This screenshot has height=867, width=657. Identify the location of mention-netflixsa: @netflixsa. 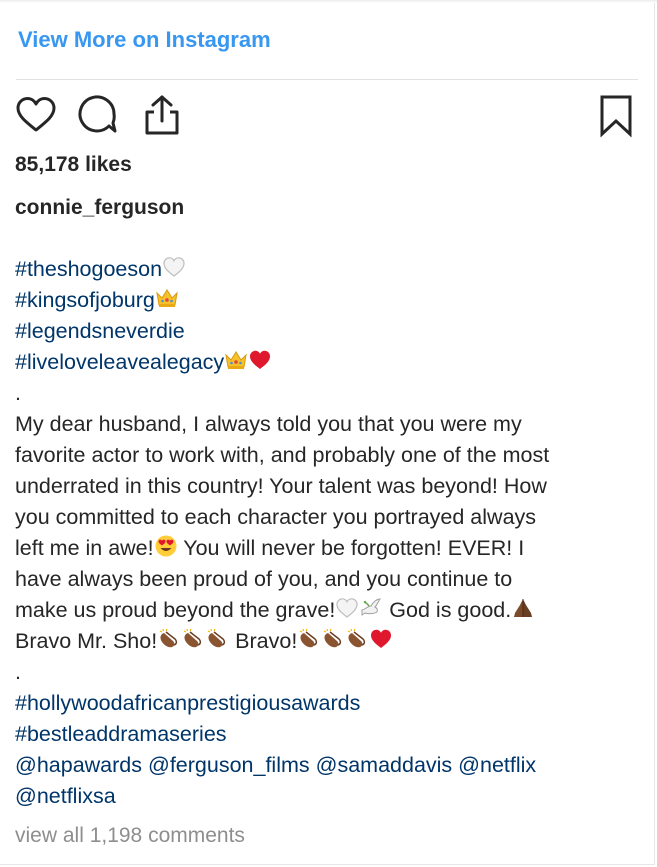
(65, 796).